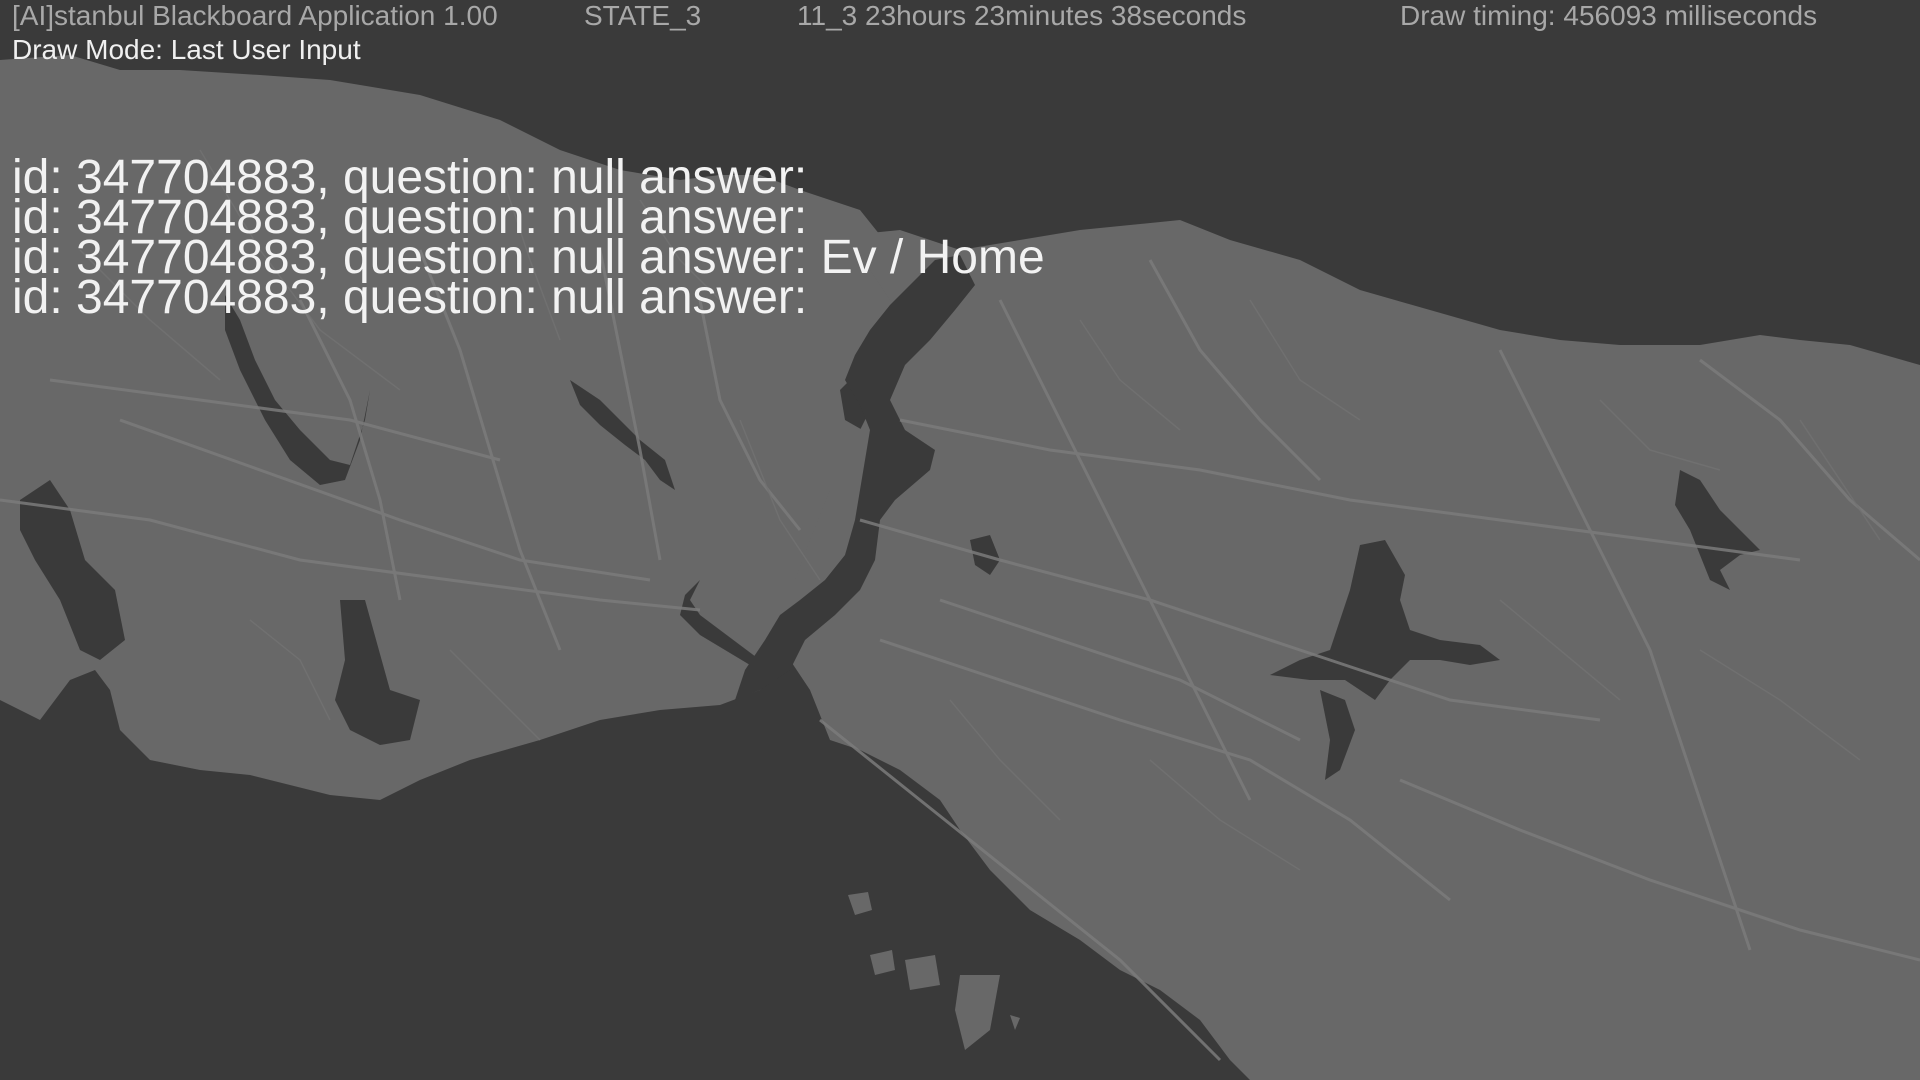 The height and width of the screenshot is (1080, 1920). I want to click on draw-mode: Draw Mode: Last User Input, so click(186, 49).